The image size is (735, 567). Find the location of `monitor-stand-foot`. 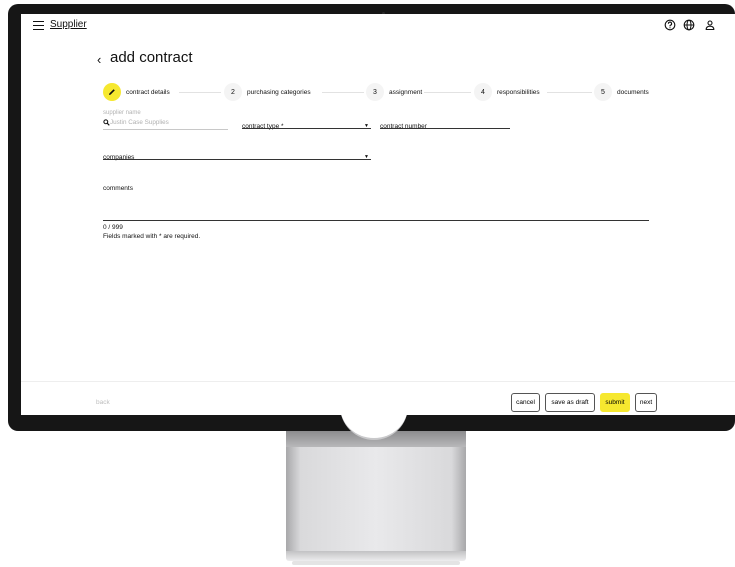

monitor-stand-foot is located at coordinates (376, 556).